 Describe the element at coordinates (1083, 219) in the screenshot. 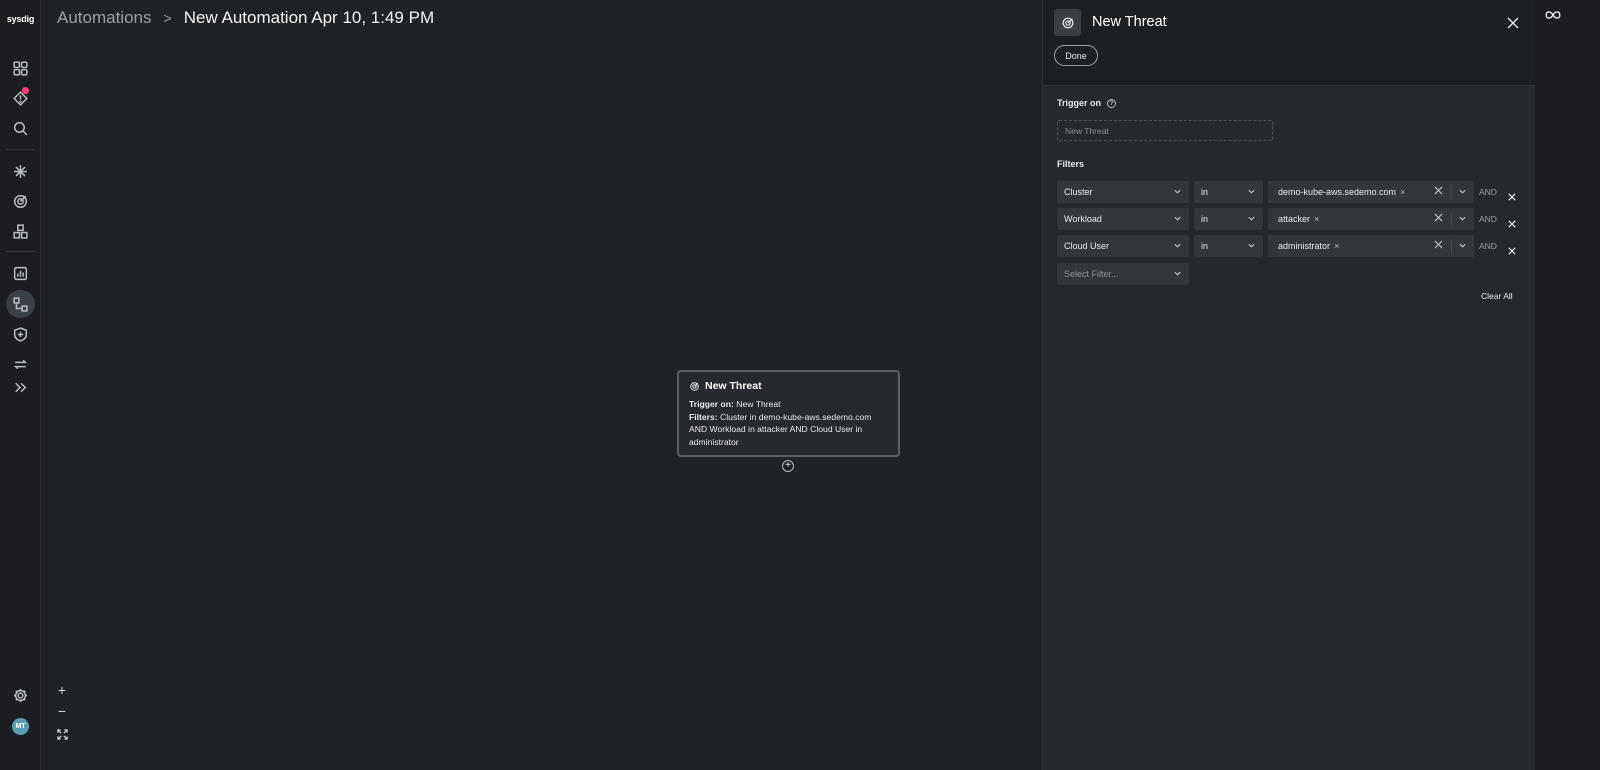

I see `filter-field-value: Workload` at that location.